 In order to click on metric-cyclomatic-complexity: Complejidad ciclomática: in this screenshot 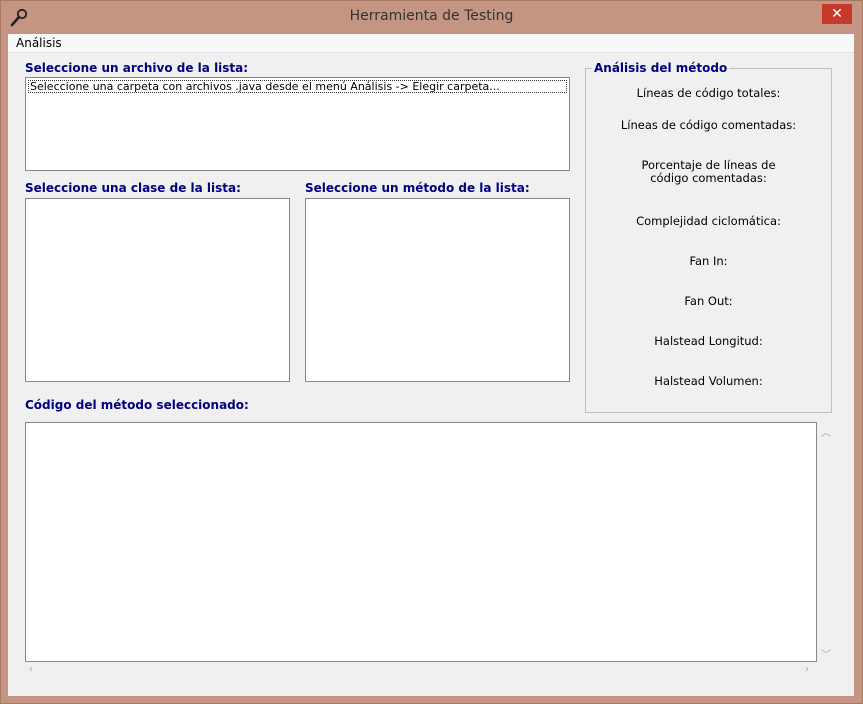, I will do `click(708, 221)`.